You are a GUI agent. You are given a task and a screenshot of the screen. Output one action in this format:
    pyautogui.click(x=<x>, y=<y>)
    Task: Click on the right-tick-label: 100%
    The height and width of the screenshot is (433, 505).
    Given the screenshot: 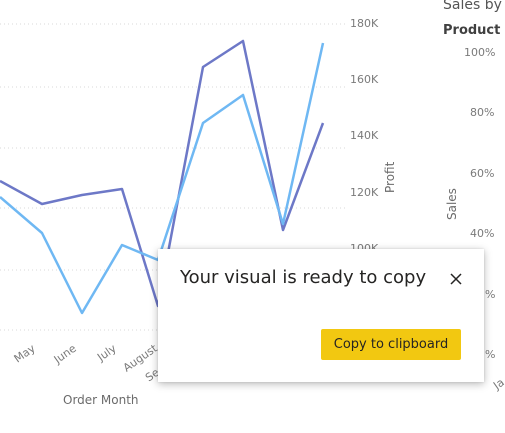 What is the action you would take?
    pyautogui.click(x=479, y=52)
    